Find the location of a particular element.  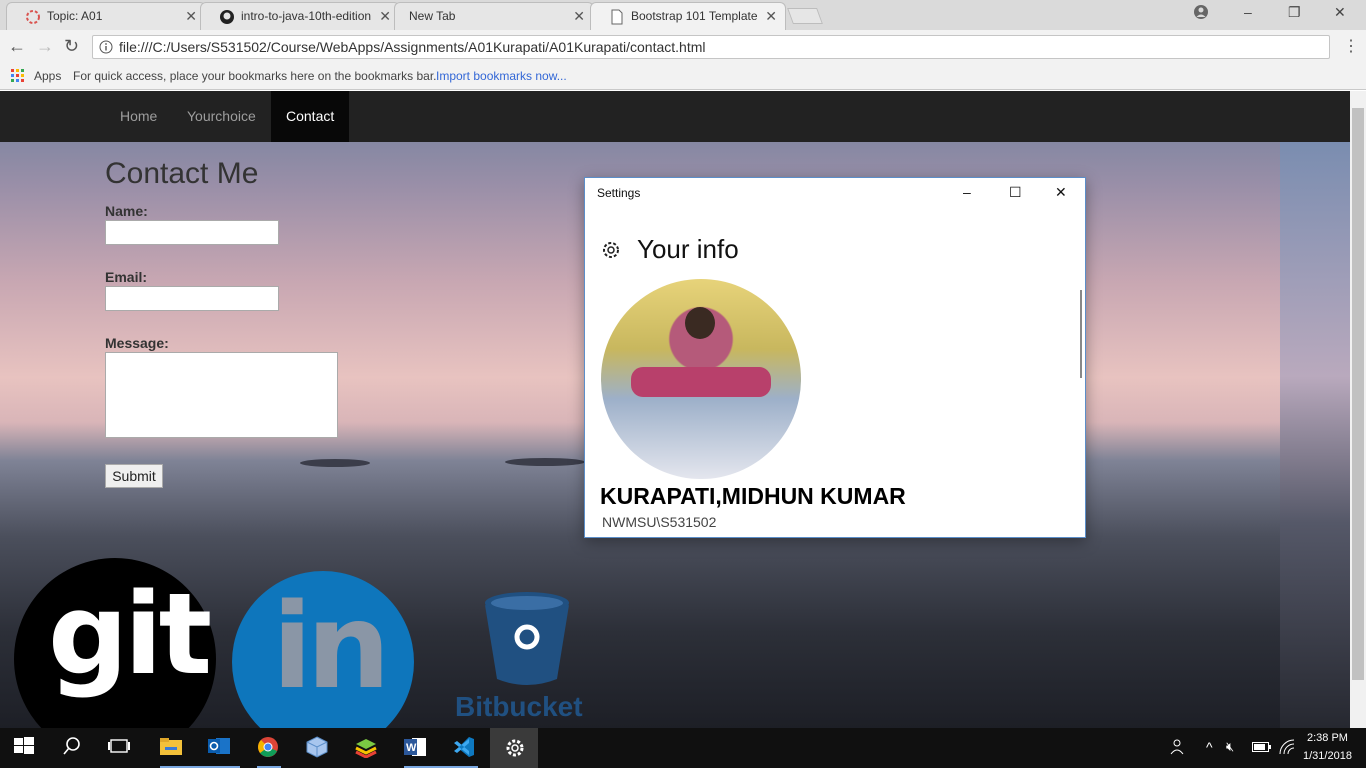

vscode-icon is located at coordinates (465, 748).